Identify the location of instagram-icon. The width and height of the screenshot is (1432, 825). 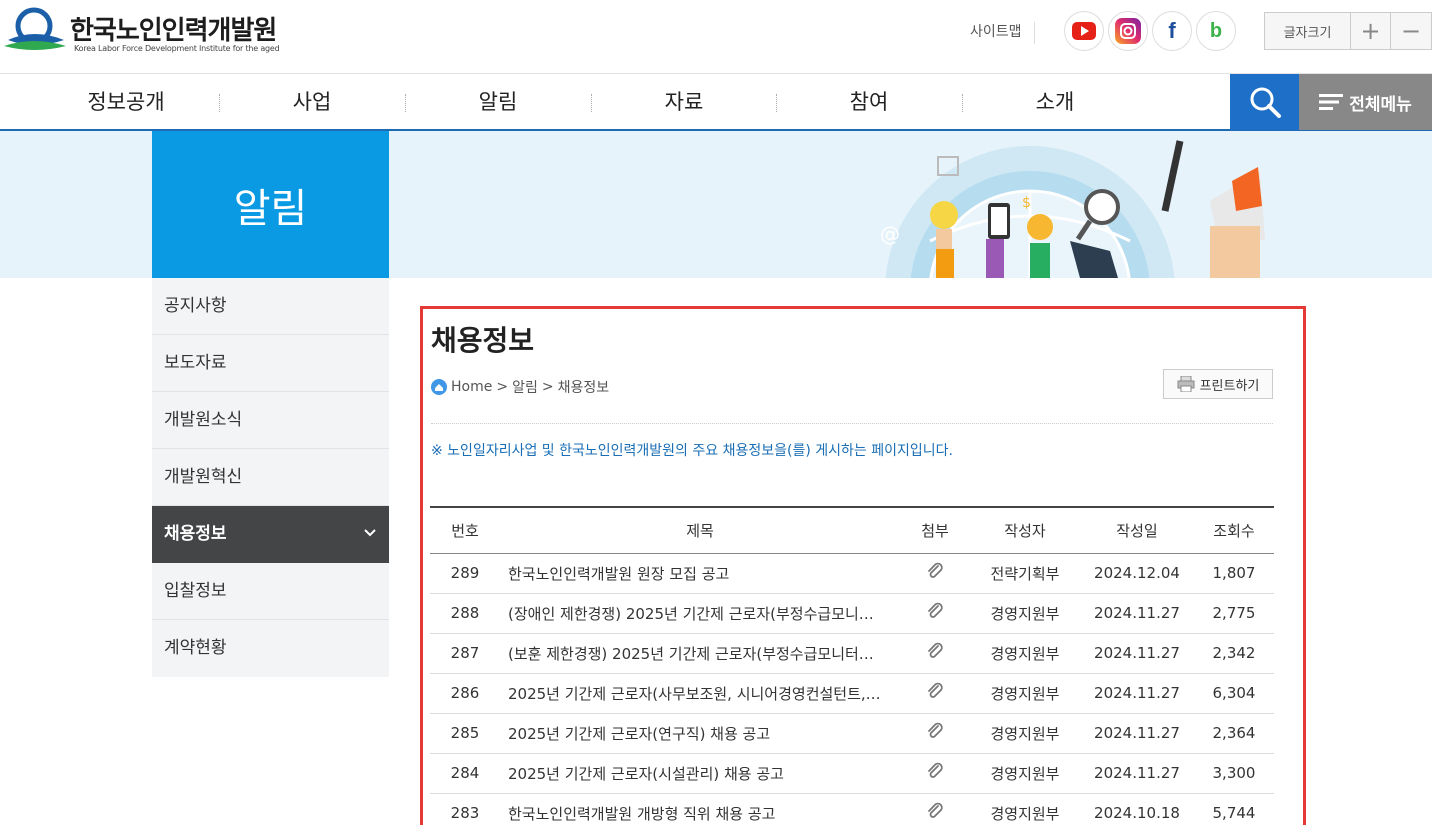
(1128, 31).